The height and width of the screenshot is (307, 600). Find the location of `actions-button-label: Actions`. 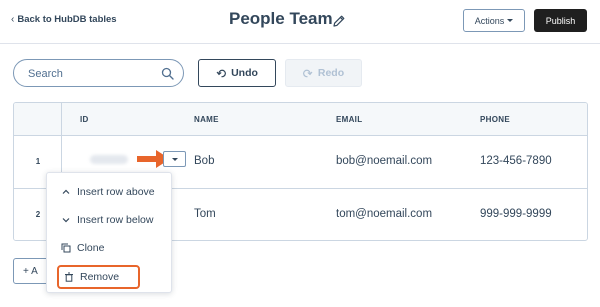

actions-button-label: Actions is located at coordinates (489, 20).